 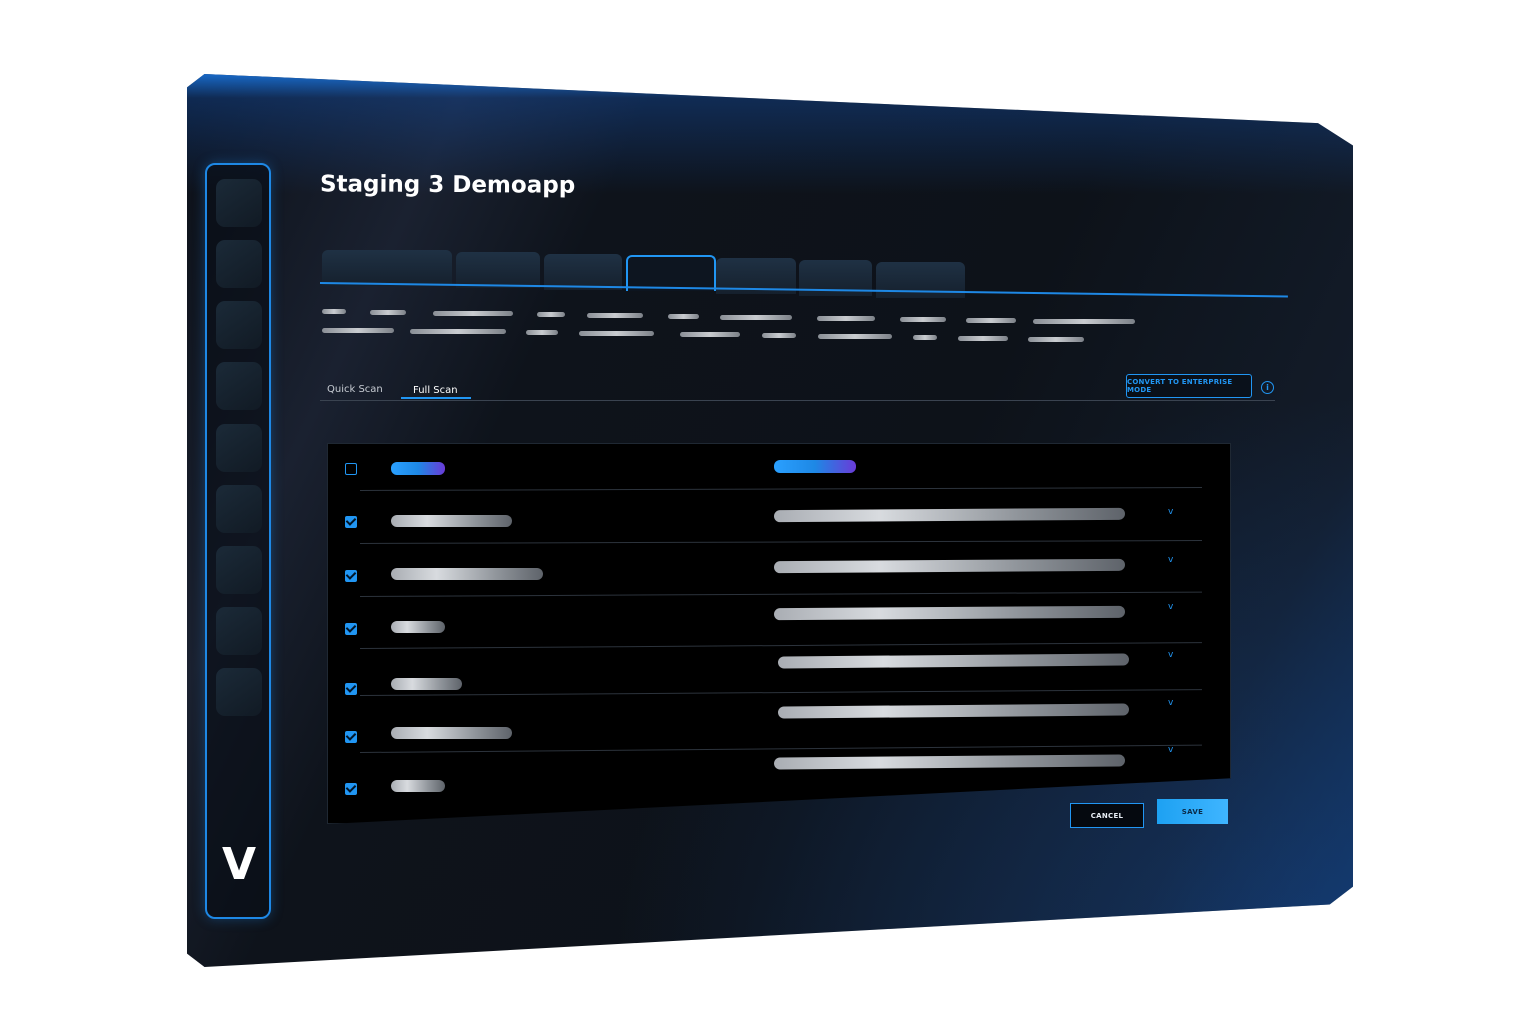 What do you see at coordinates (1107, 815) in the screenshot?
I see `cancel-button: CANCEL` at bounding box center [1107, 815].